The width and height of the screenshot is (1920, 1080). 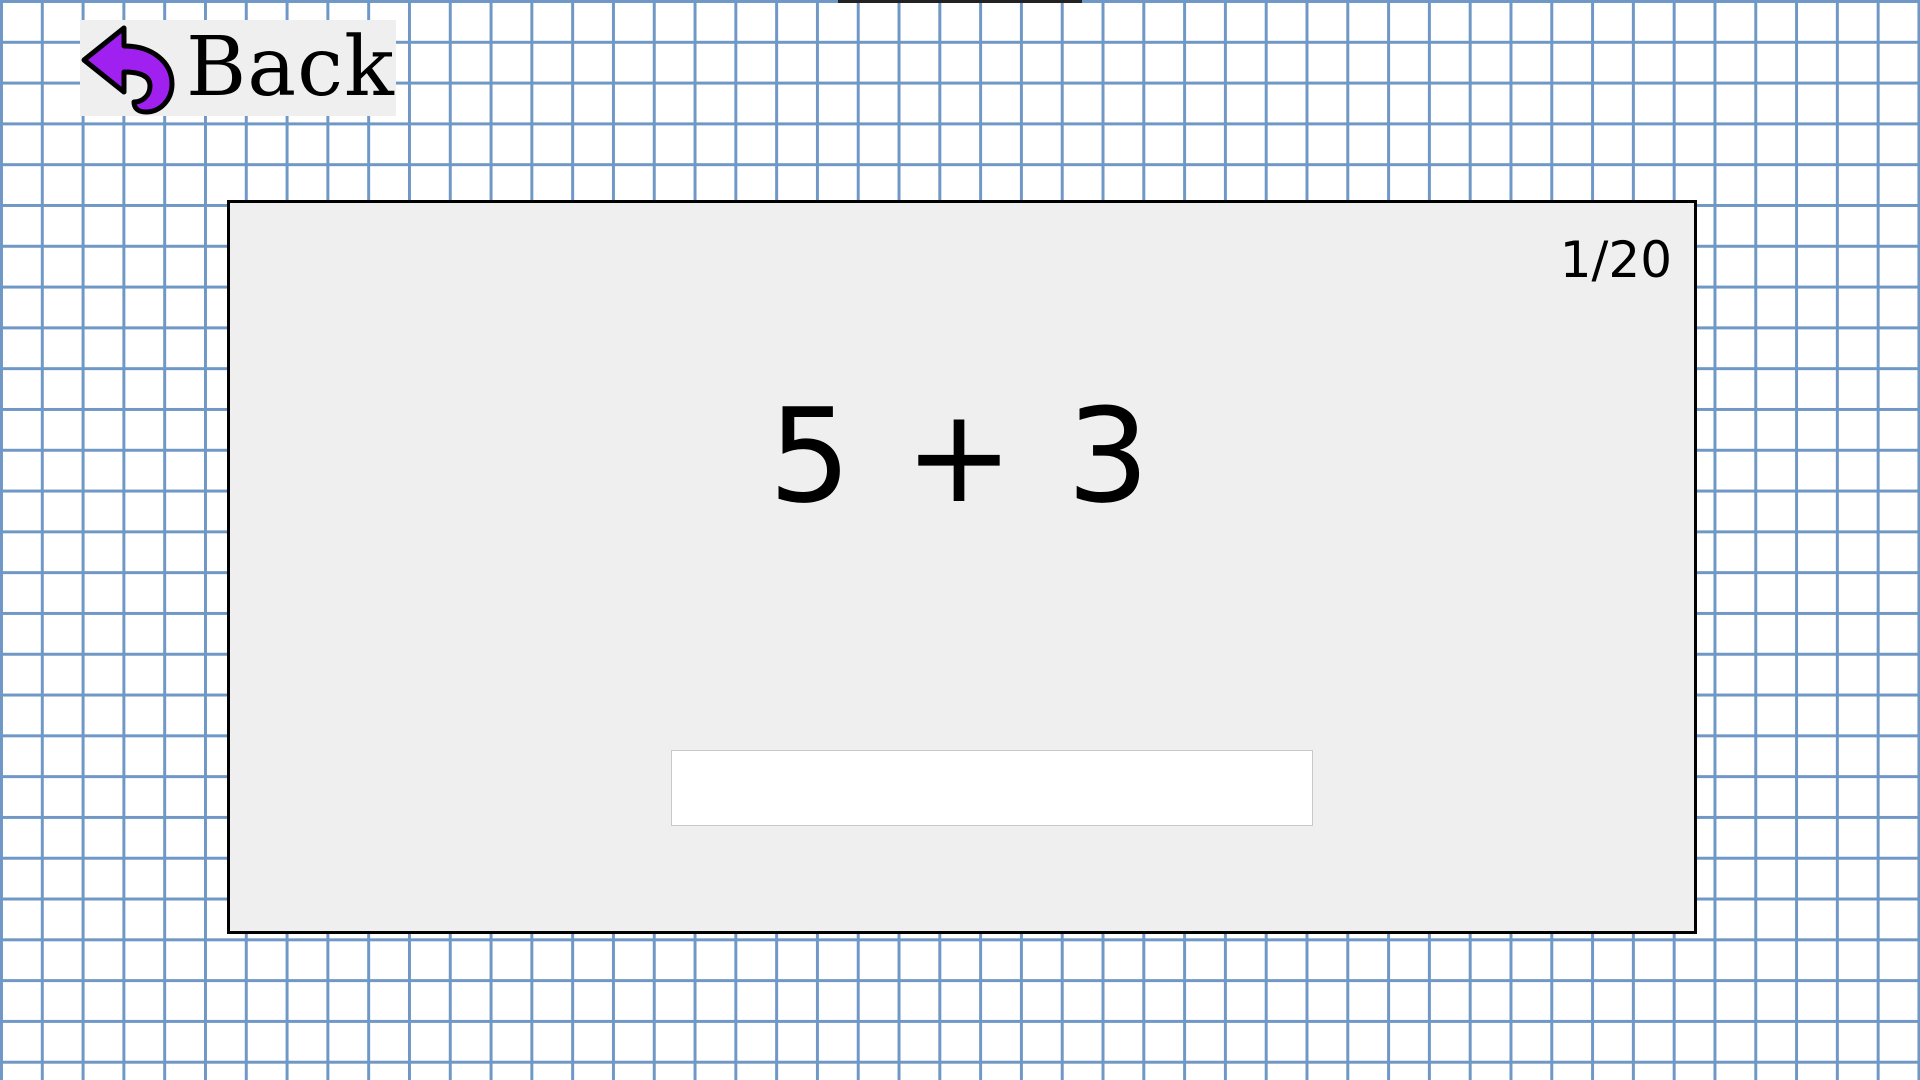 I want to click on math-problem: 5 + 3, so click(x=962, y=456).